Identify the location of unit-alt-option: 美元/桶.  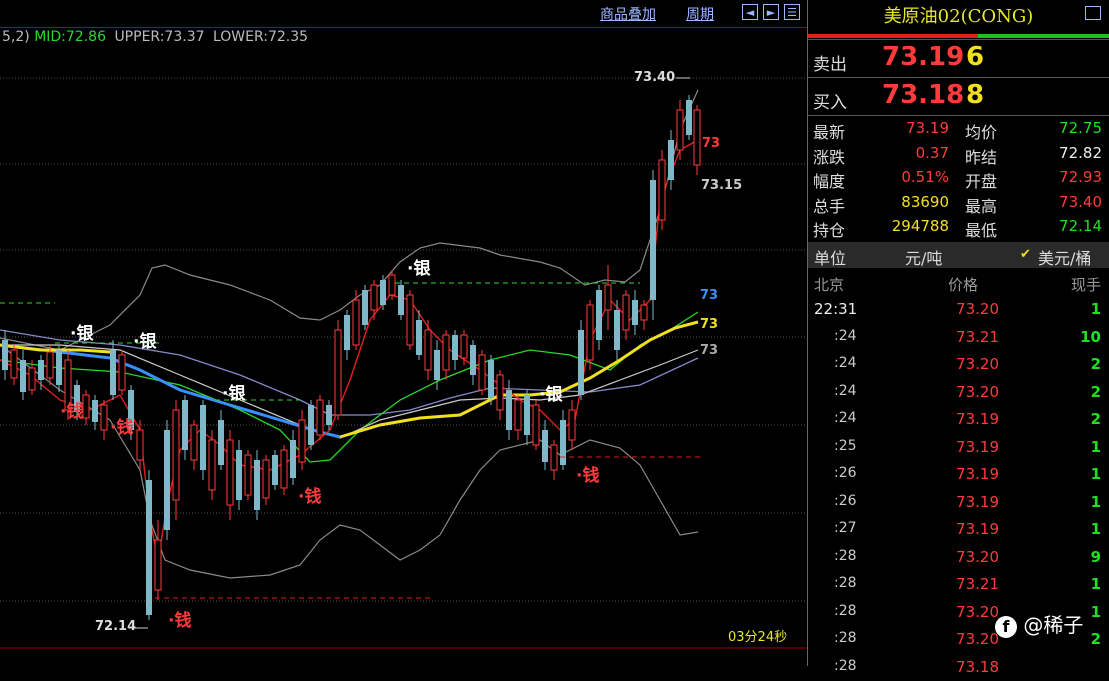
(1064, 257).